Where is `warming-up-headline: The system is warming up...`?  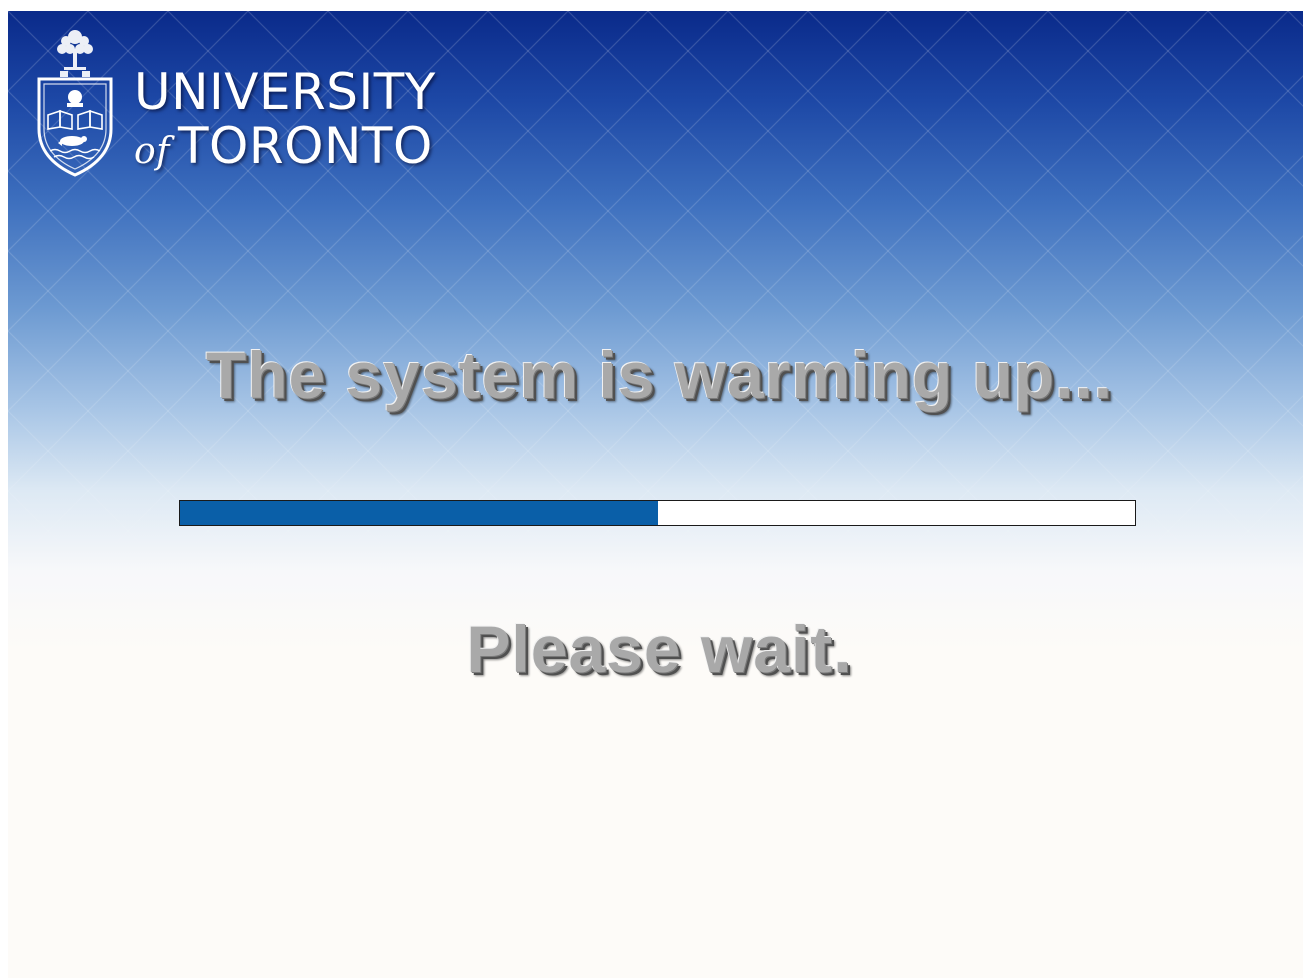
warming-up-headline: The system is warming up... is located at coordinates (659, 375).